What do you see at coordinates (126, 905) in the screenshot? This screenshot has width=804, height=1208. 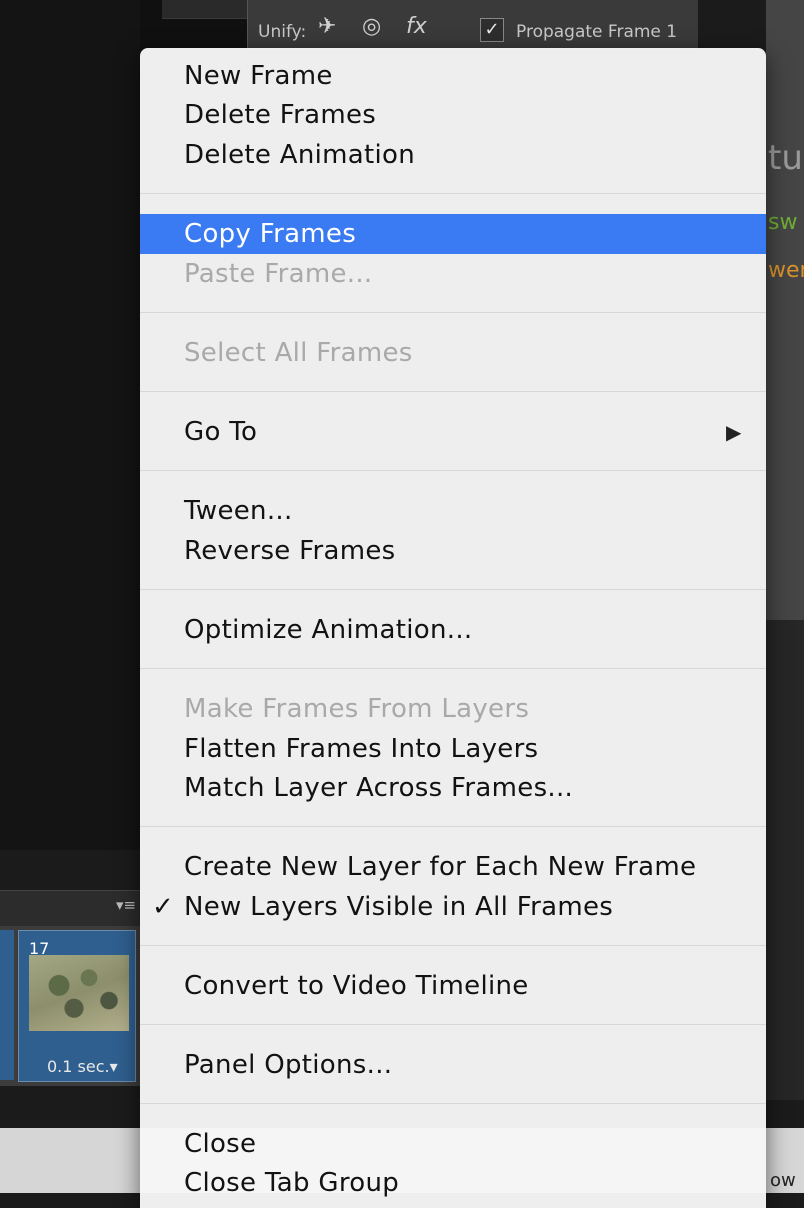 I see `panel-menu-icon: ▾≡` at bounding box center [126, 905].